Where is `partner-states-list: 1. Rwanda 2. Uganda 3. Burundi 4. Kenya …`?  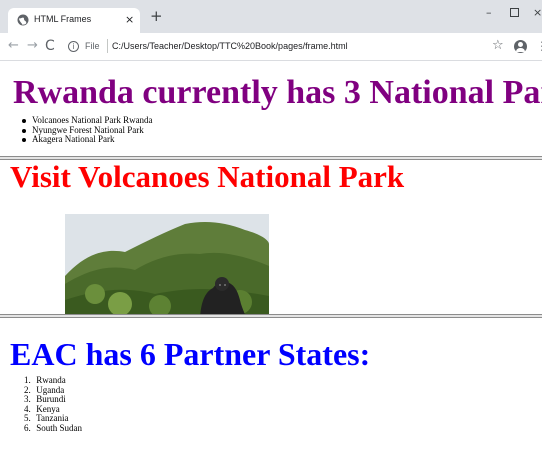 partner-states-list: 1. Rwanda 2. Uganda 3. Burundi 4. Kenya … is located at coordinates (53, 404).